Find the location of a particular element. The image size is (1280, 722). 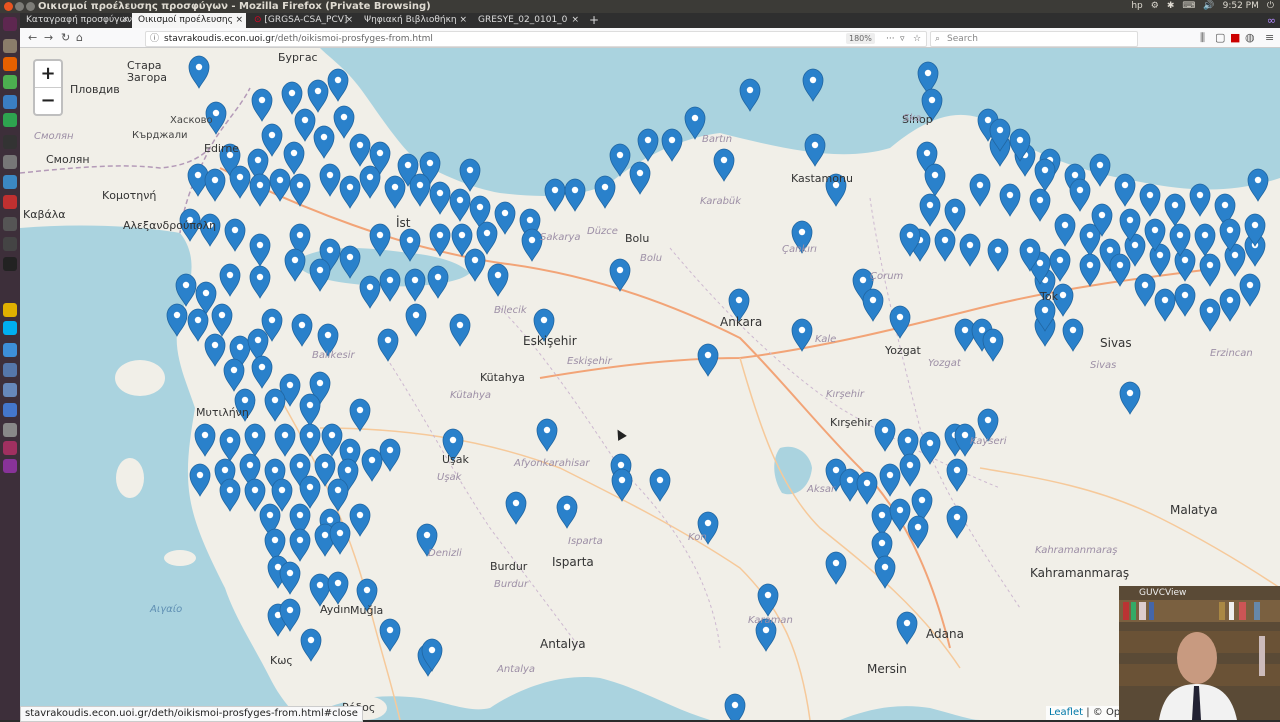

tab-3: ⊙ [GRGSA-CSA_PCV] × is located at coordinates (302, 20).